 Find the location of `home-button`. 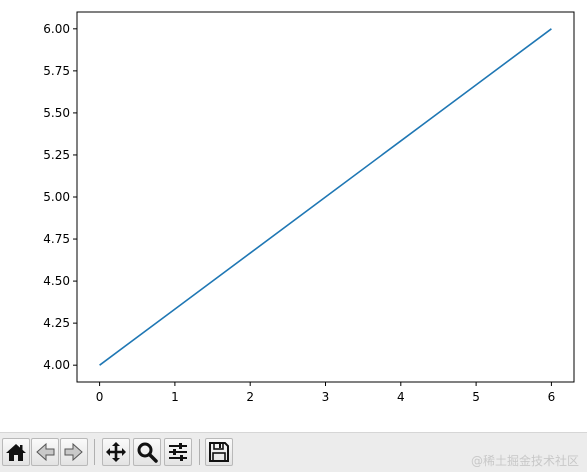

home-button is located at coordinates (16, 452).